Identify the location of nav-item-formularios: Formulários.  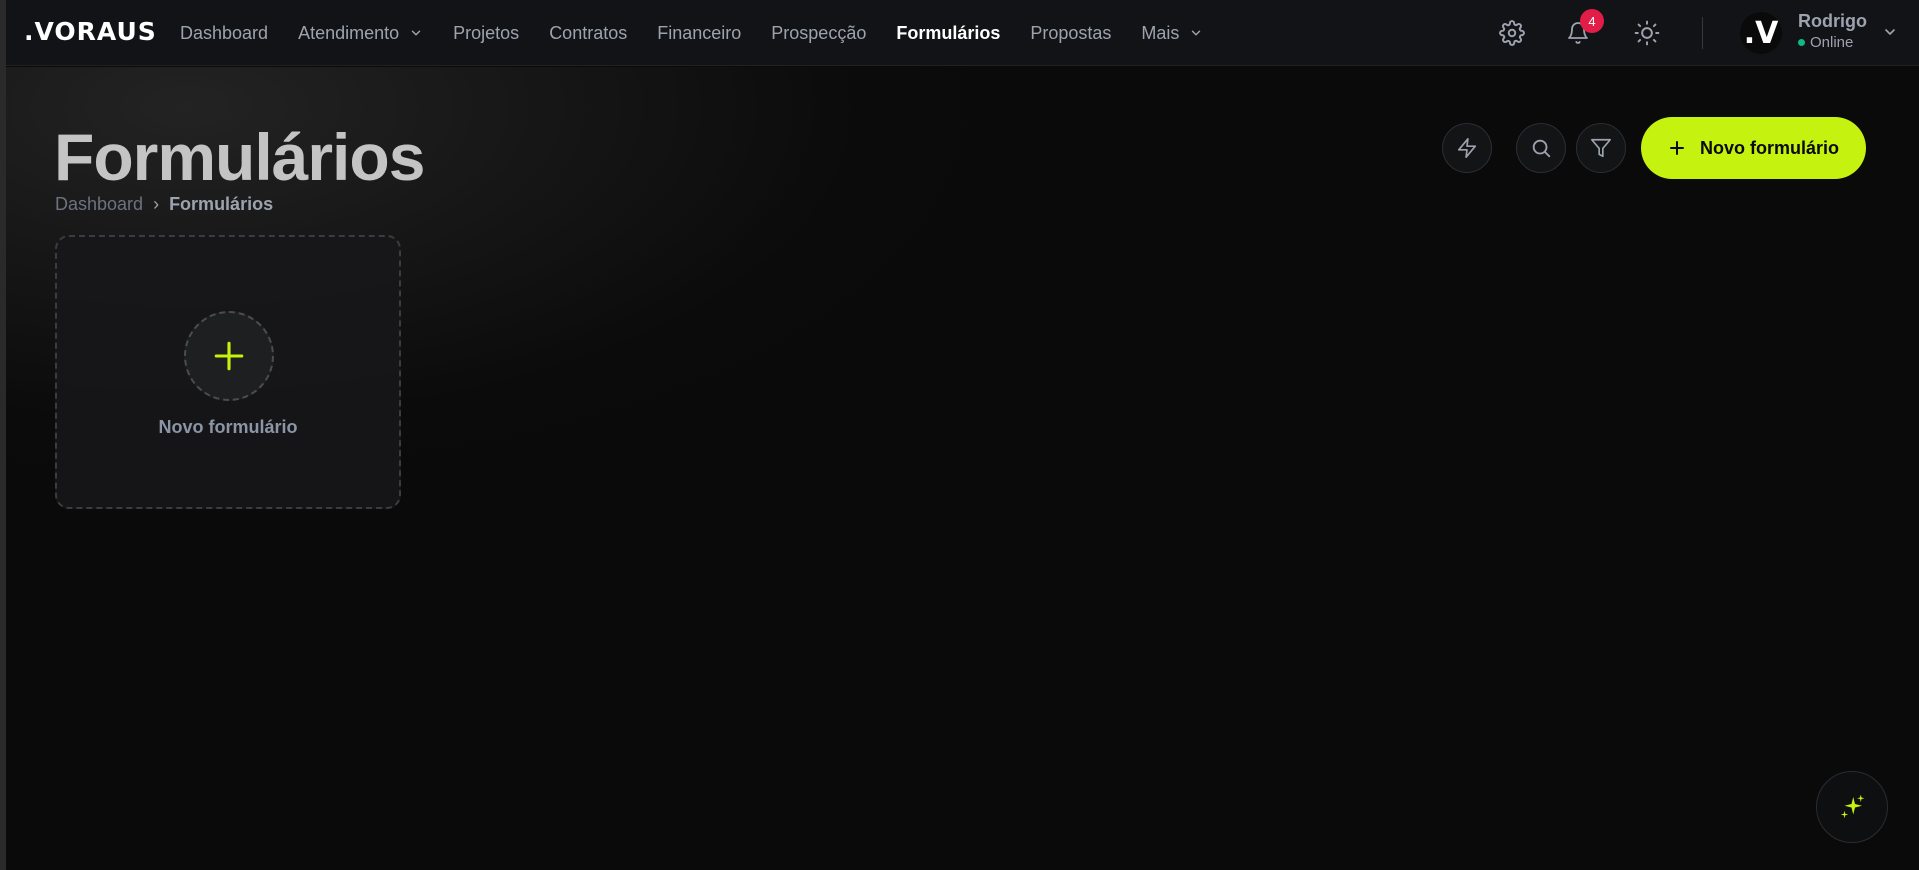
(948, 33).